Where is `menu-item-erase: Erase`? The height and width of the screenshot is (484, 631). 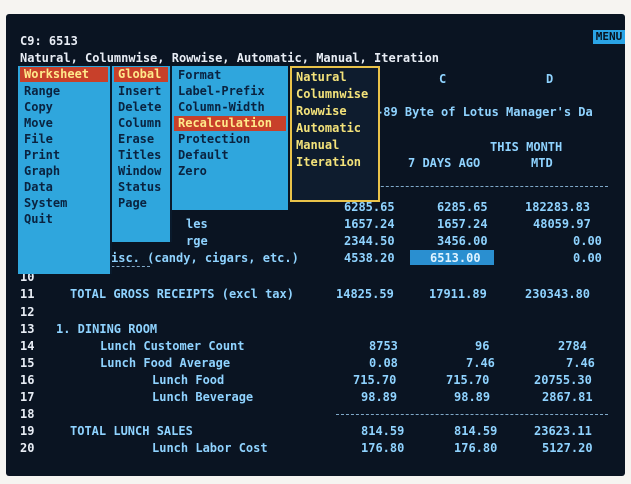
menu-item-erase: Erase is located at coordinates (136, 139).